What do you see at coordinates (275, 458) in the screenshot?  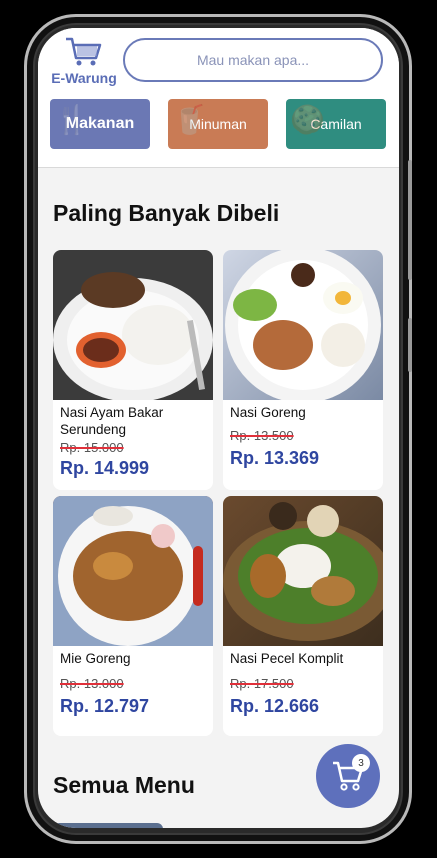 I see `price: Rp. 13.369` at bounding box center [275, 458].